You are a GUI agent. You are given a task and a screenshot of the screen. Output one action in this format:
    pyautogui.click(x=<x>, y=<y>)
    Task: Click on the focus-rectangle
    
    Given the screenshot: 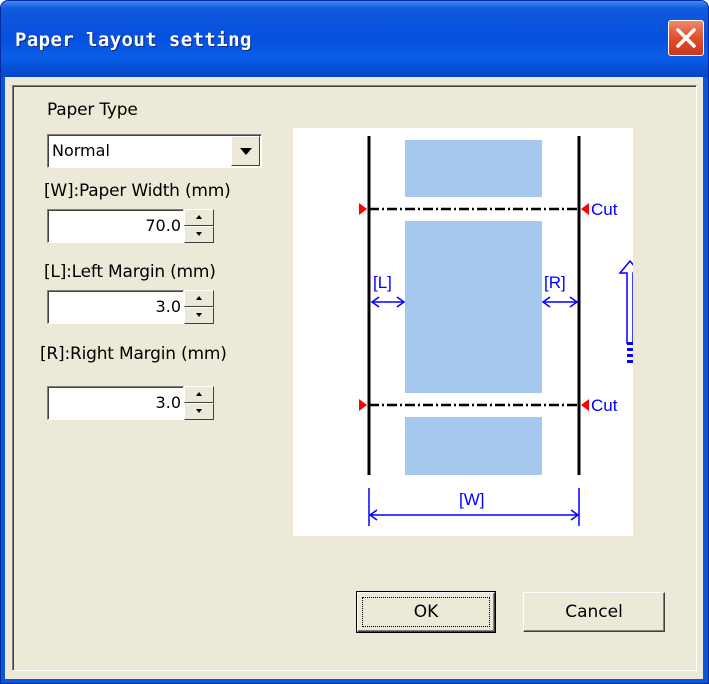 What is the action you would take?
    pyautogui.click(x=426, y=612)
    